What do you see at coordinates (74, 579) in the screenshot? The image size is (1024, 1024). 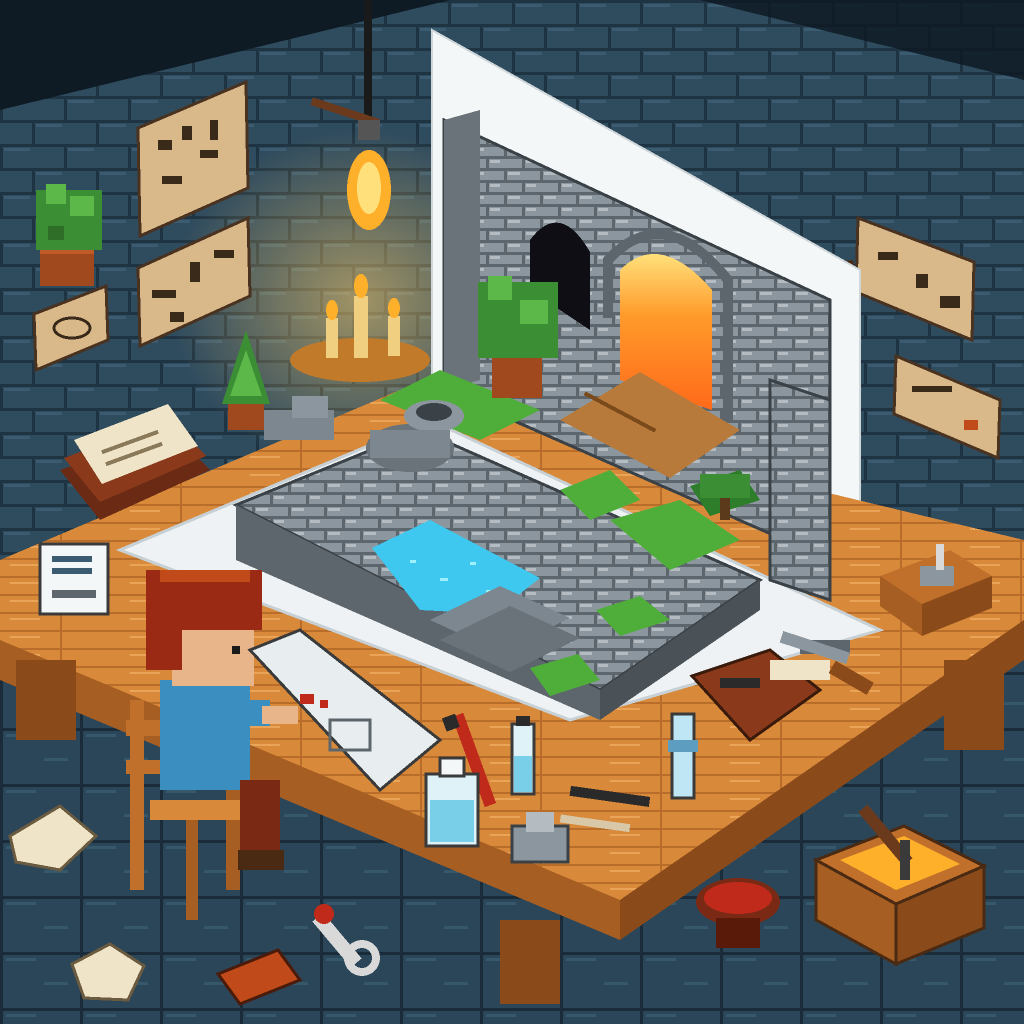 I see `blueprint-note-icon` at bounding box center [74, 579].